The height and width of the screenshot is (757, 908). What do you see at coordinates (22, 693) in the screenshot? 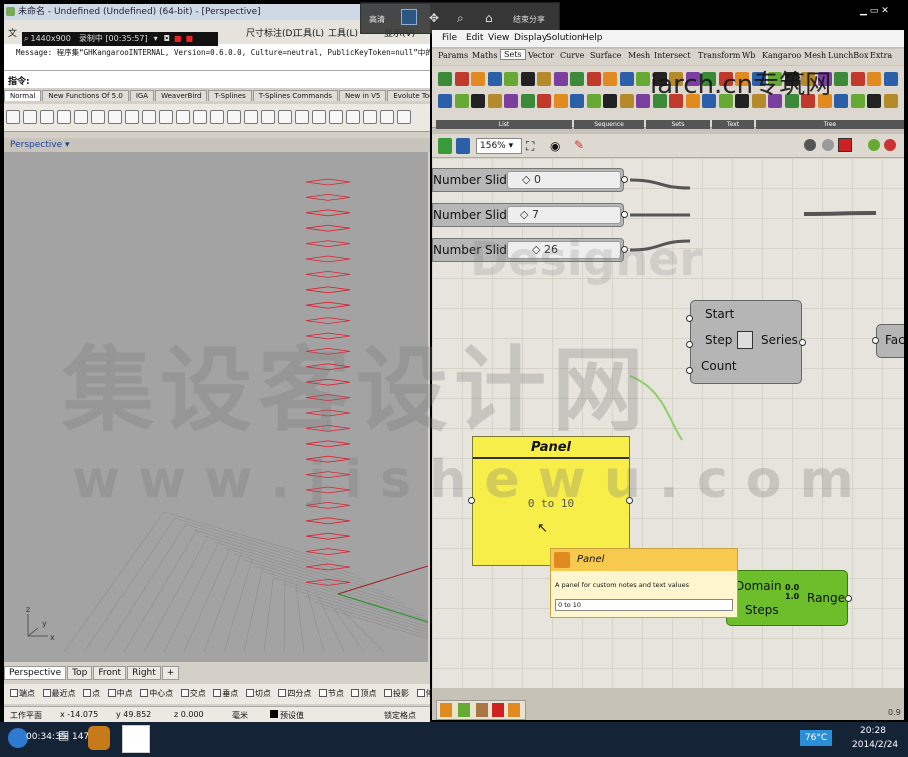
I see `osnap-end: 端点` at bounding box center [22, 693].